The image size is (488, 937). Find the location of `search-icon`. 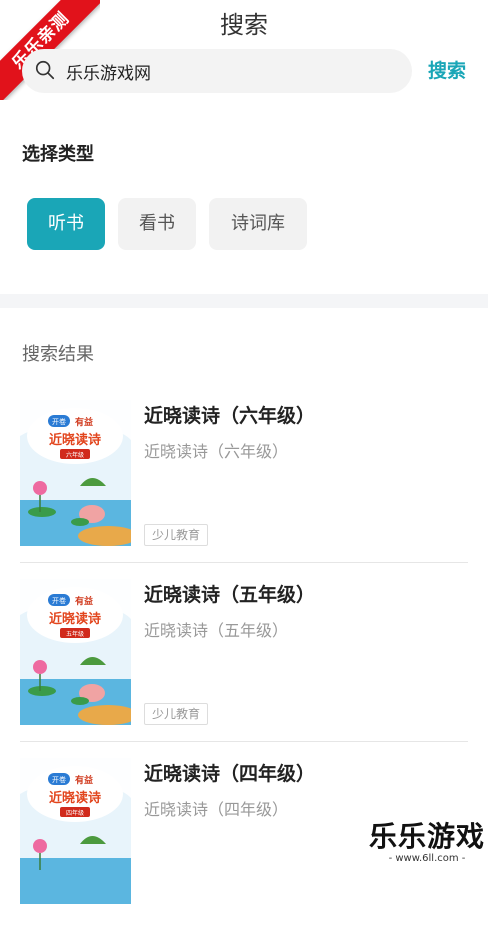

search-icon is located at coordinates (45, 70).